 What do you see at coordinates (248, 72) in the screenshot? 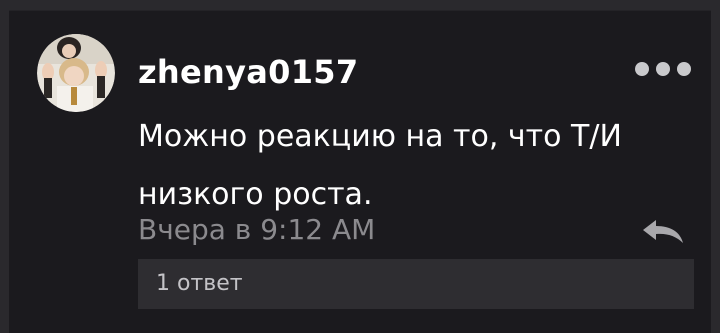
I see `username: zhenya0157` at bounding box center [248, 72].